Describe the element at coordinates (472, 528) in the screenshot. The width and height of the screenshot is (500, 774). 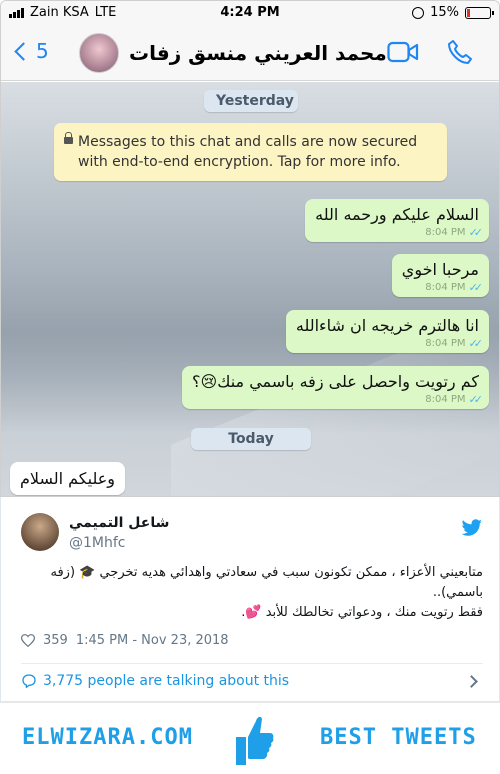
I see `twitter-bird-icon` at that location.